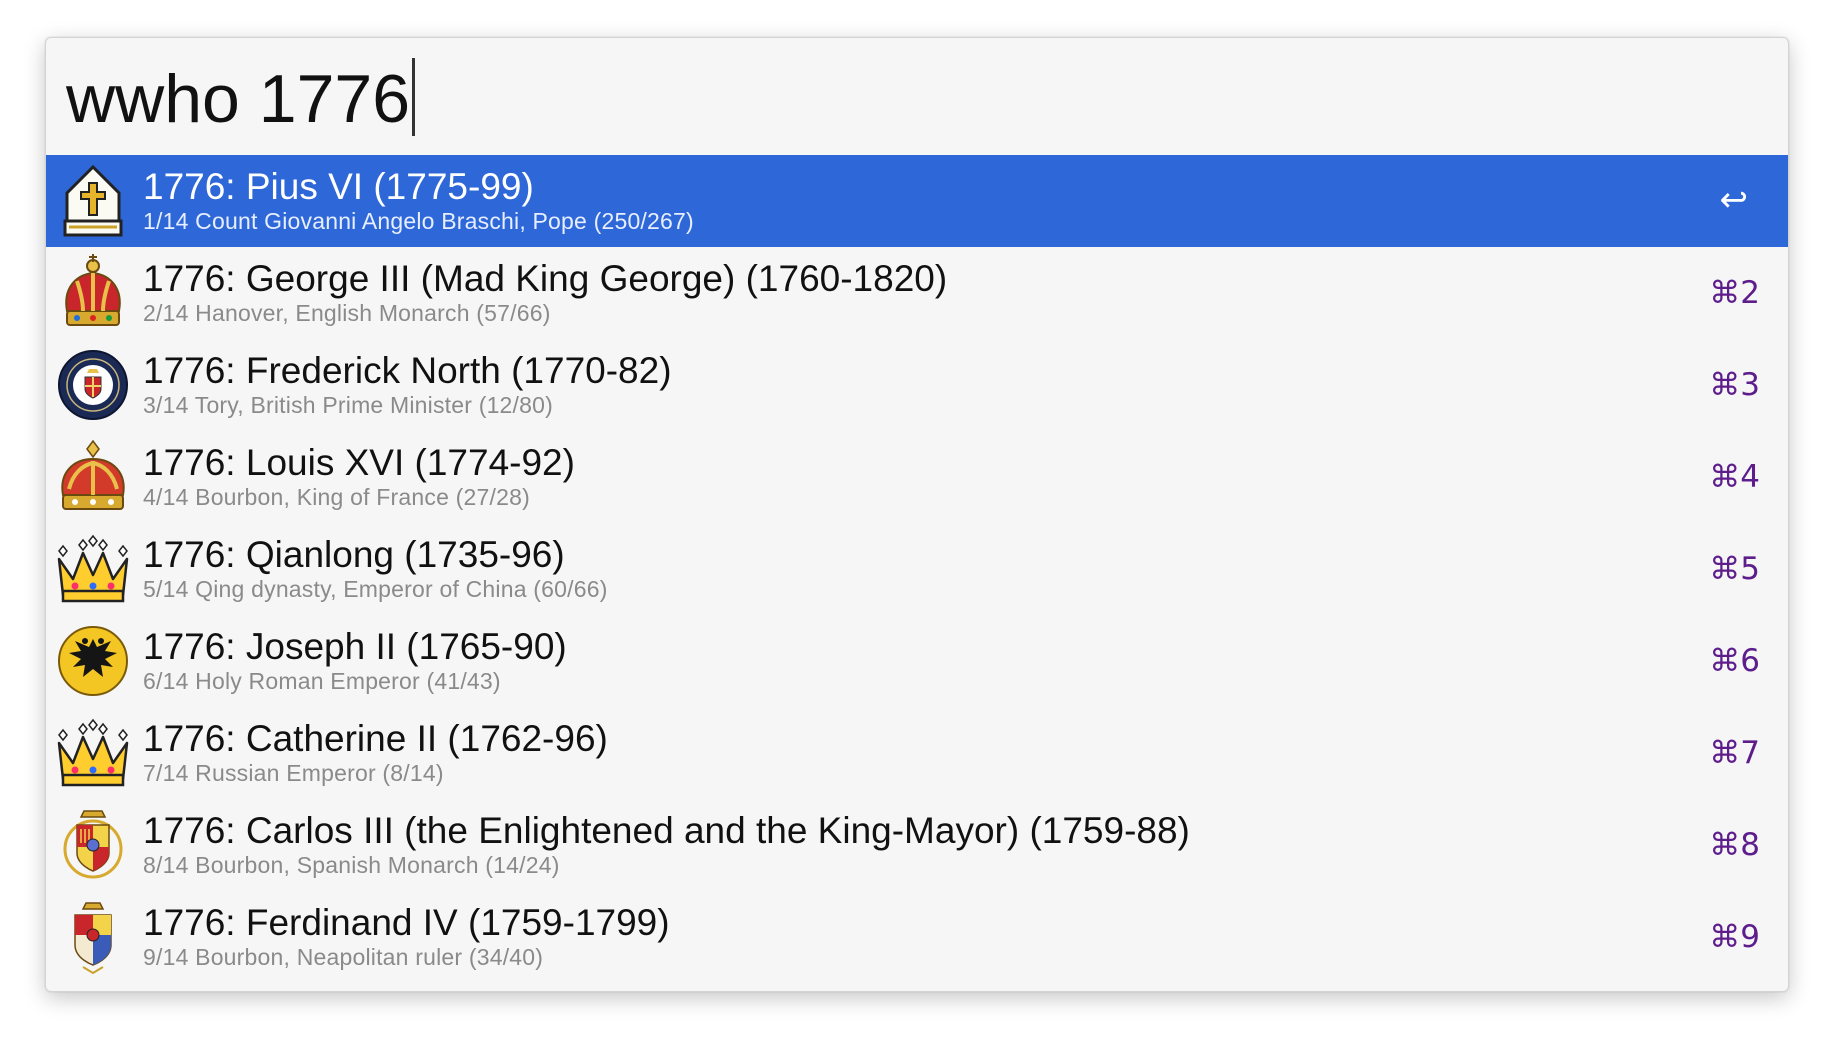  Describe the element at coordinates (917, 96) in the screenshot. I see `search-bar: wwho 1776` at that location.